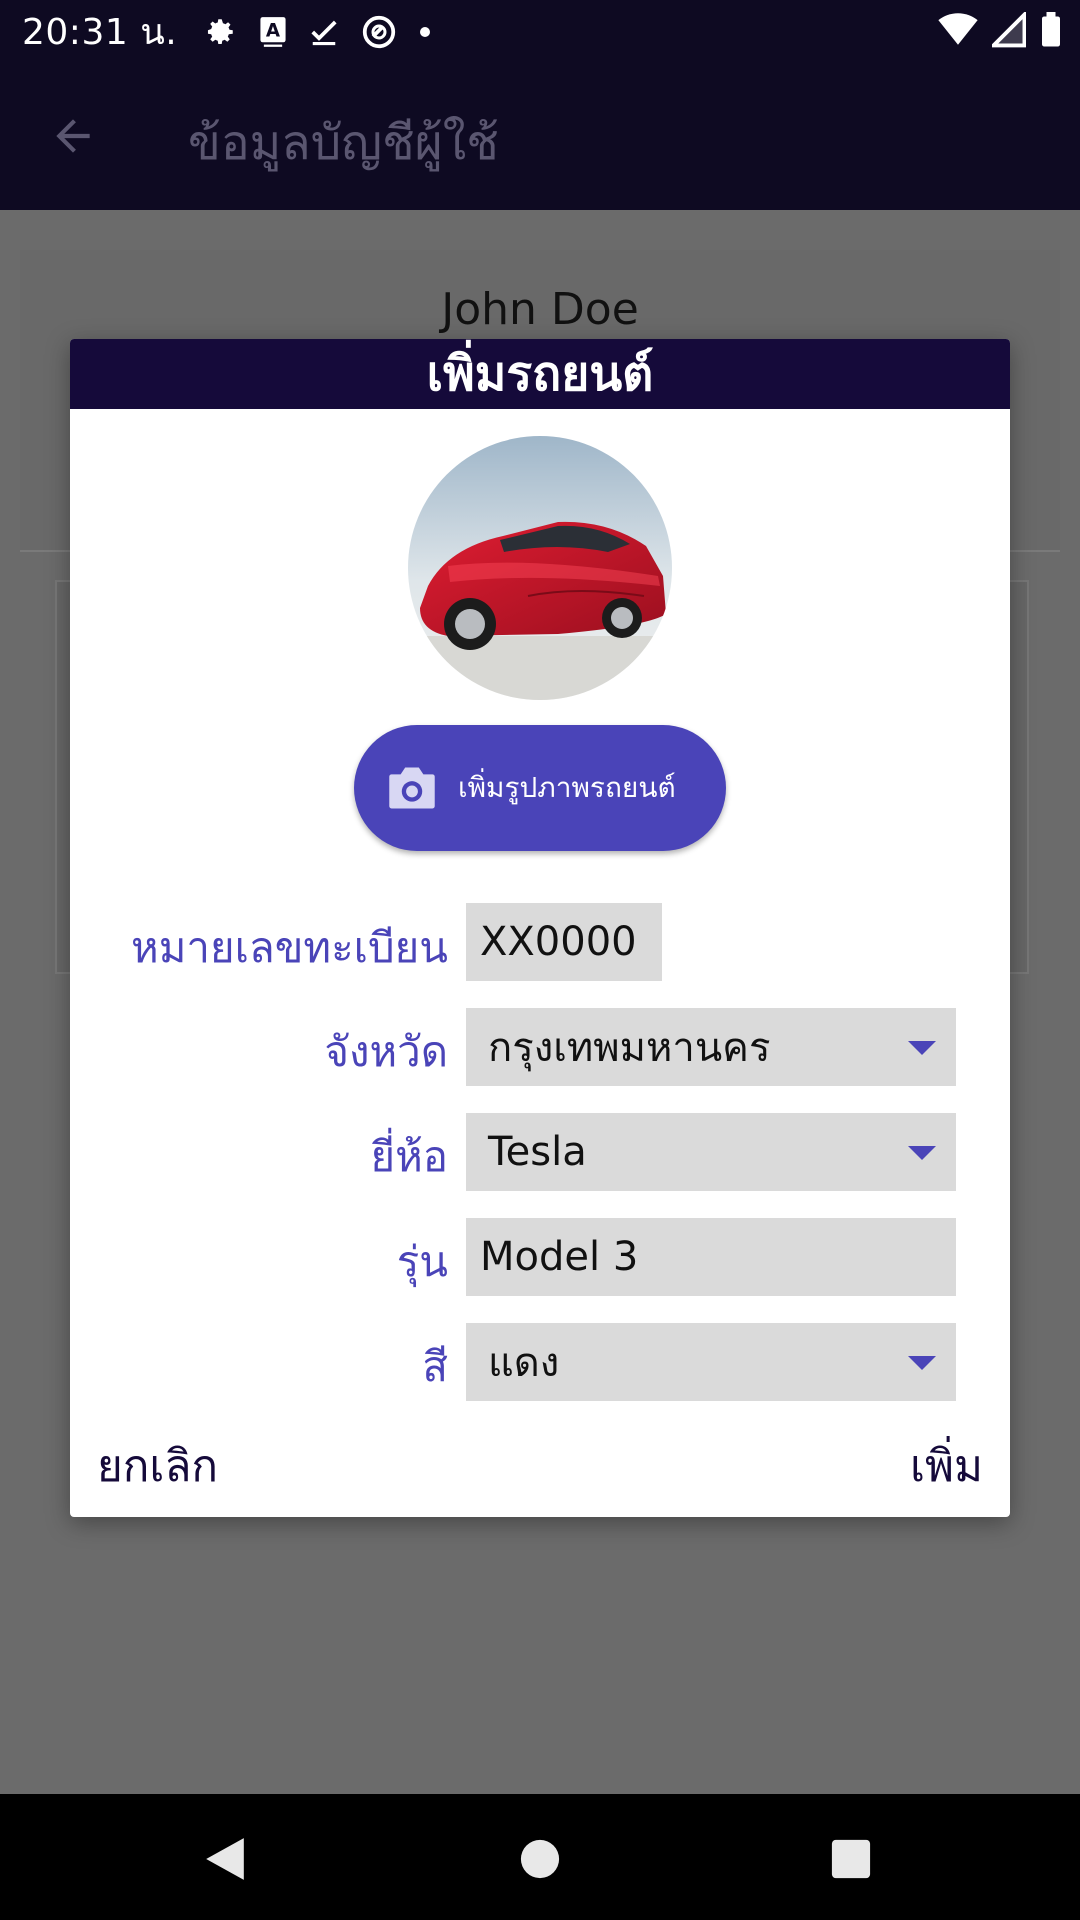 This screenshot has width=1080, height=1920. I want to click on cancel-button: ยกเลิก, so click(157, 1466).